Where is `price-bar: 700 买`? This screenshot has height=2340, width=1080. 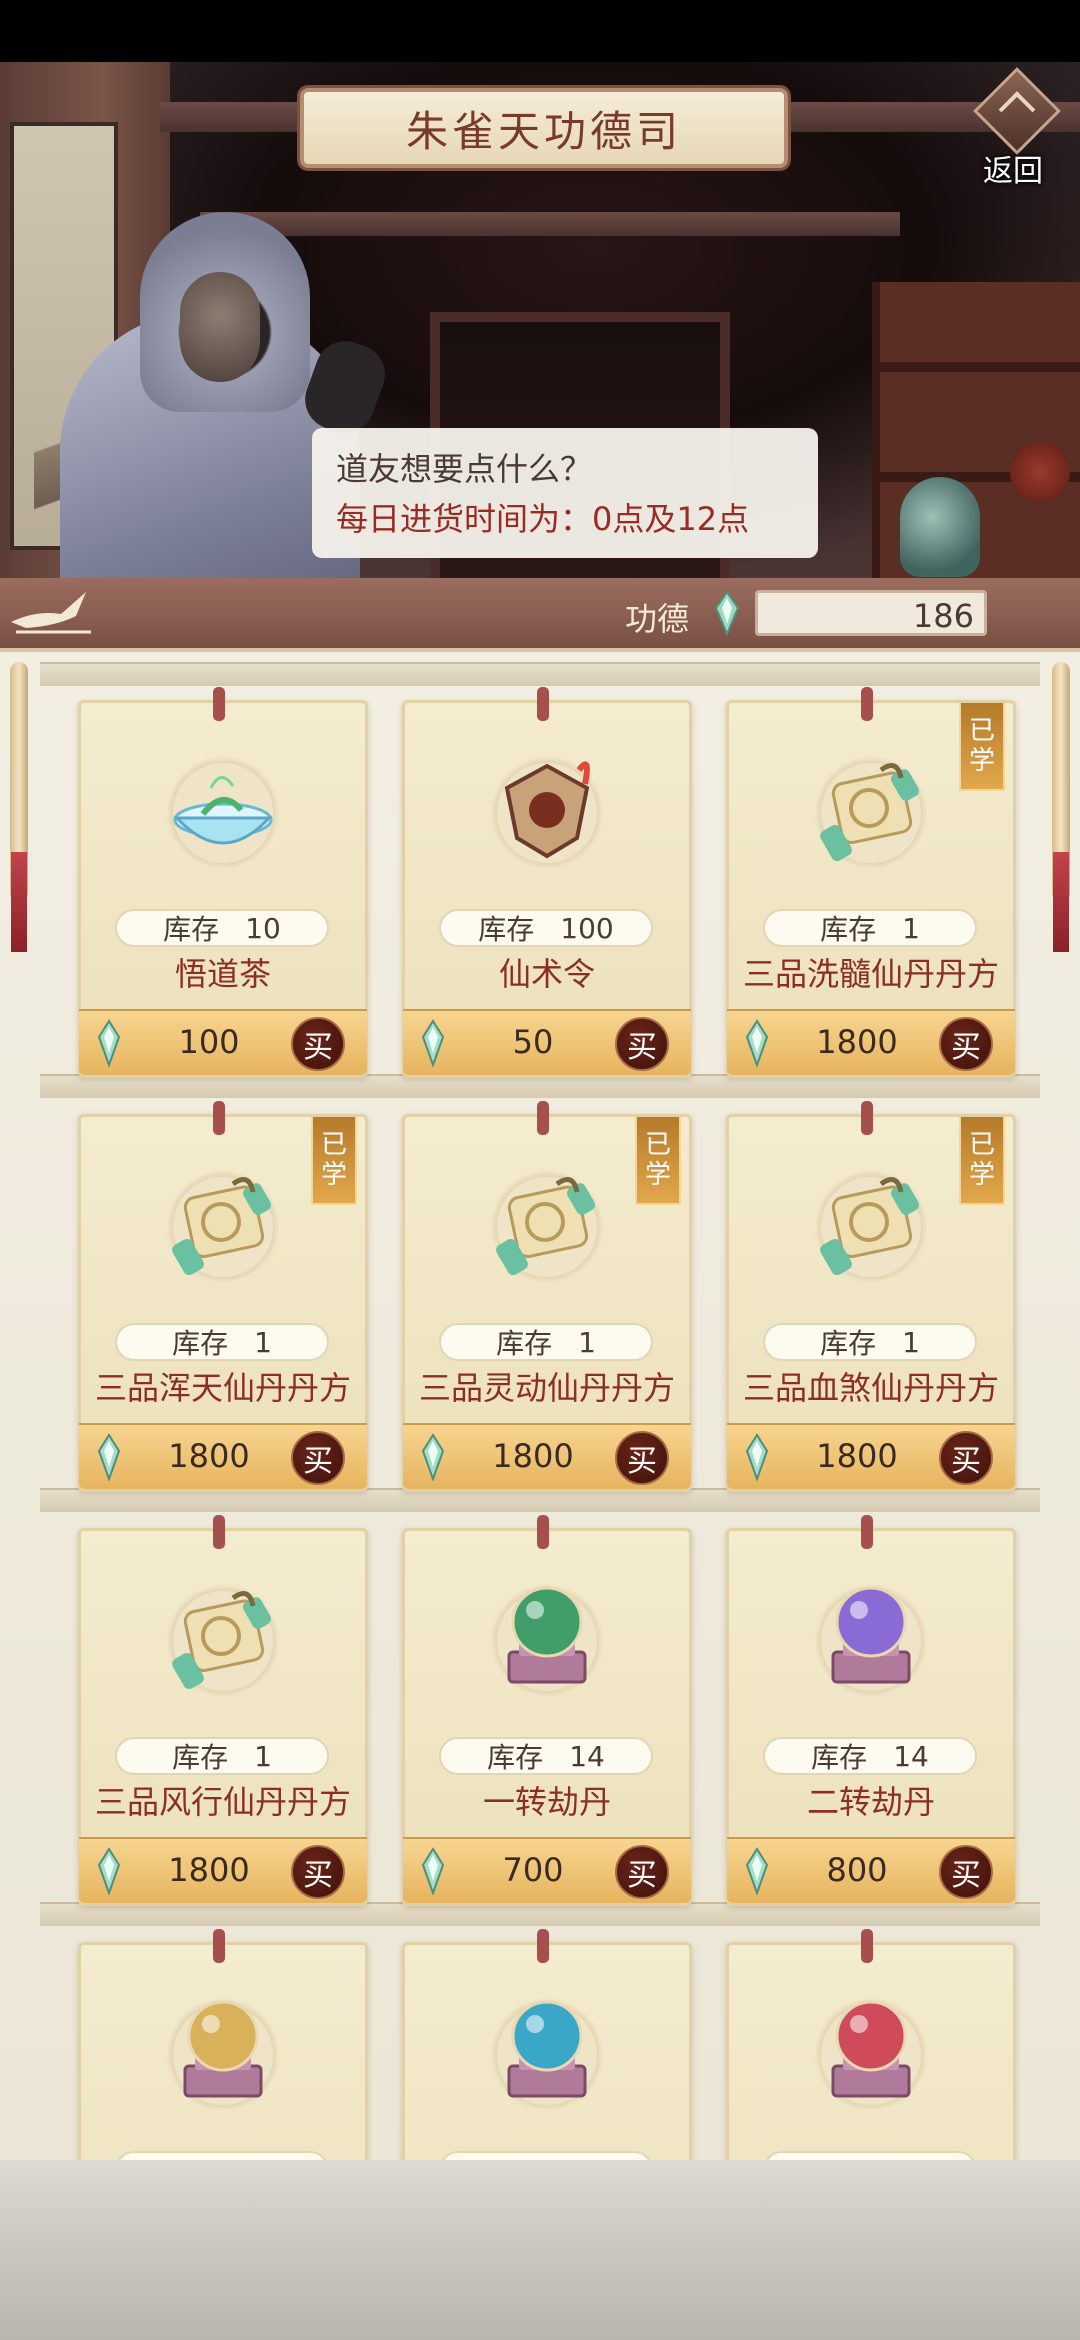 price-bar: 700 买 is located at coordinates (547, 1870).